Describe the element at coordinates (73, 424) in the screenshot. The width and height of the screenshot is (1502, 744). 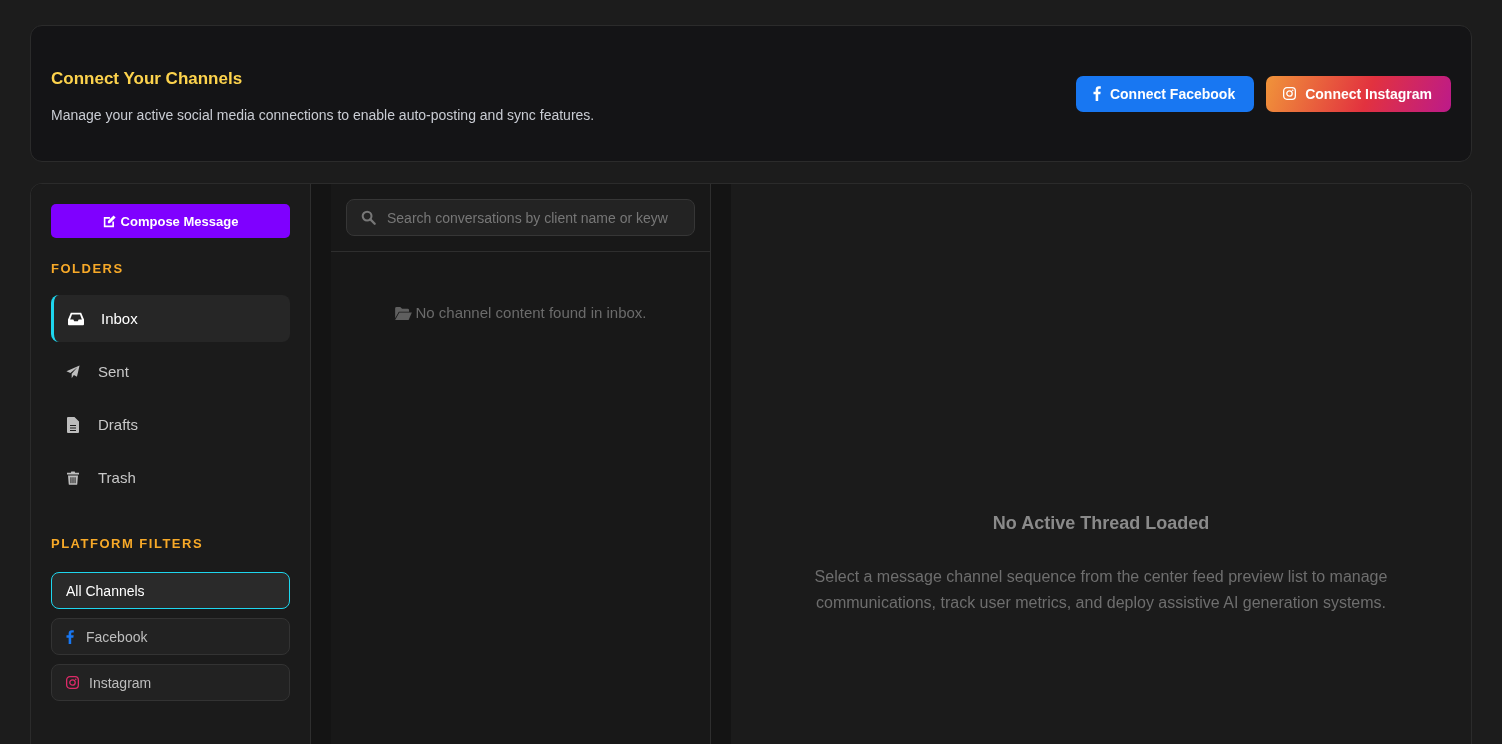
I see `document-icon` at that location.